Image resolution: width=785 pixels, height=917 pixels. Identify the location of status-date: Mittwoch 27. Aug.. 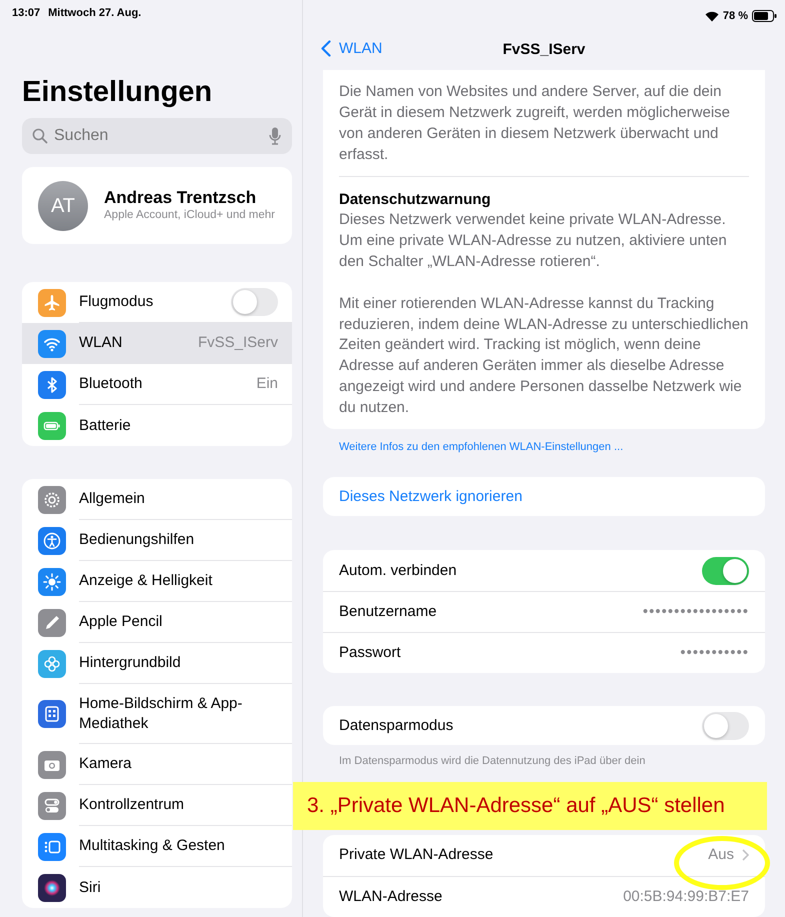
(95, 13).